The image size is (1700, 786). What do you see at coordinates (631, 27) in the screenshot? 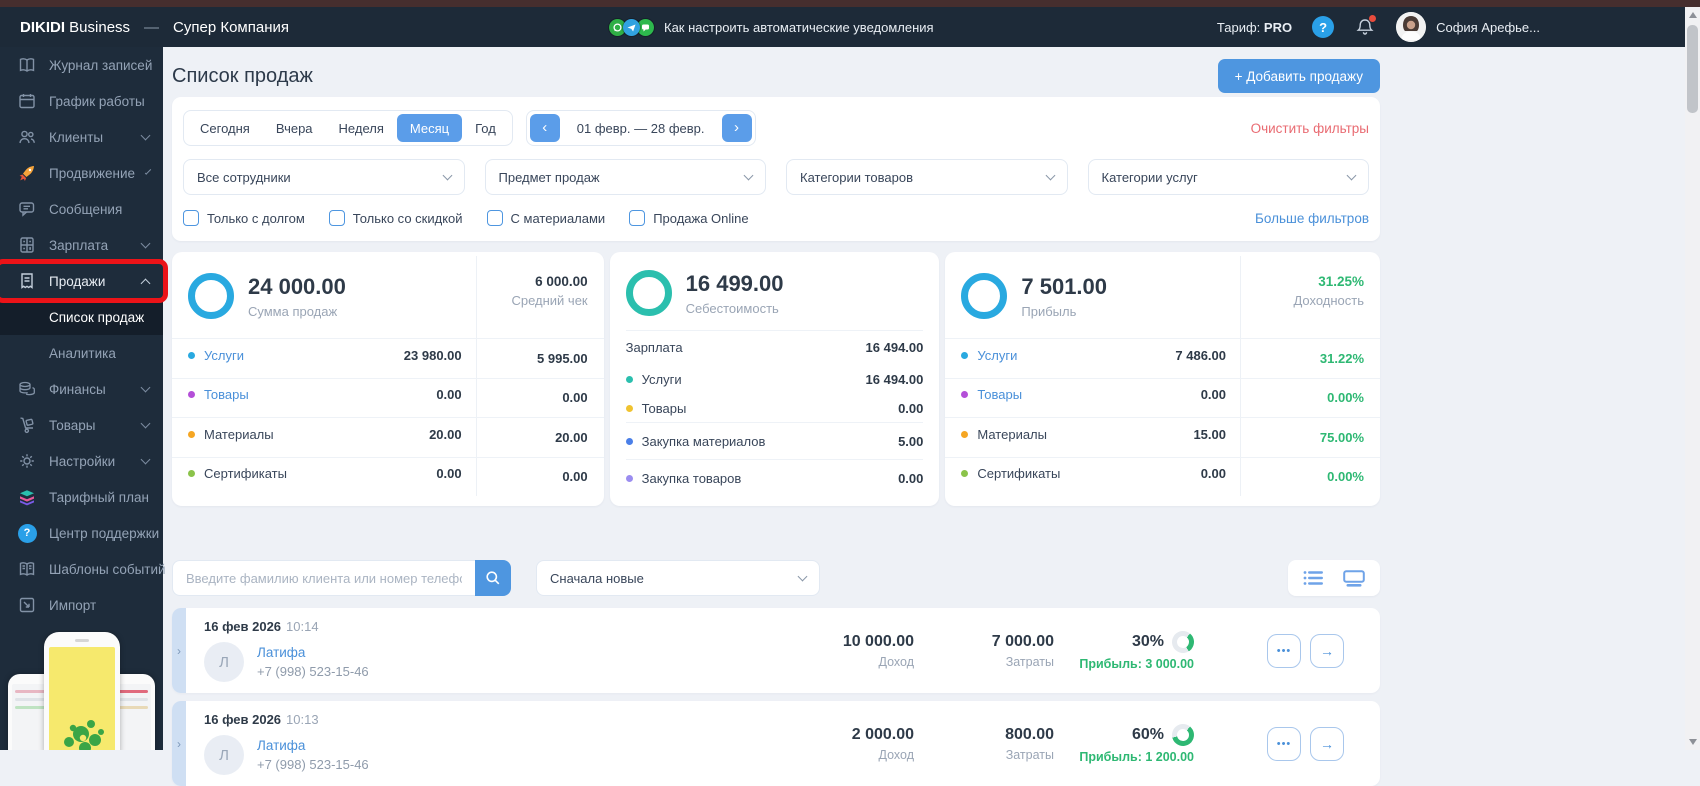
I see `telegram-icon` at bounding box center [631, 27].